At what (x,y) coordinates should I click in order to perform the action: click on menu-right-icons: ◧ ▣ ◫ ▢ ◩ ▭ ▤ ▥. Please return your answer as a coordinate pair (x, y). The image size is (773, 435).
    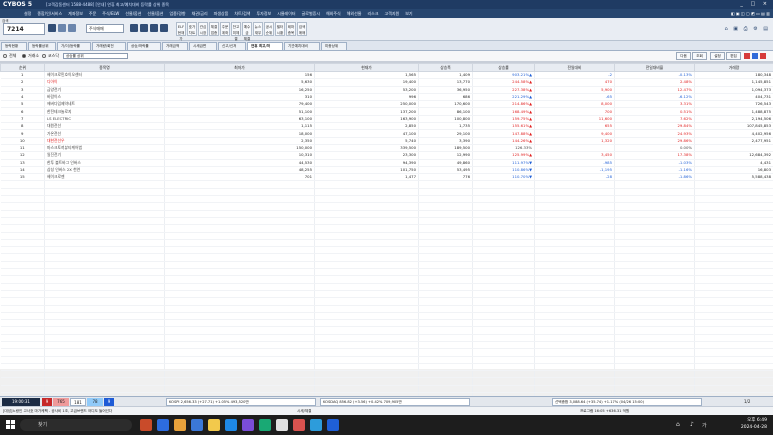
    Looking at the image, I should click on (750, 13).